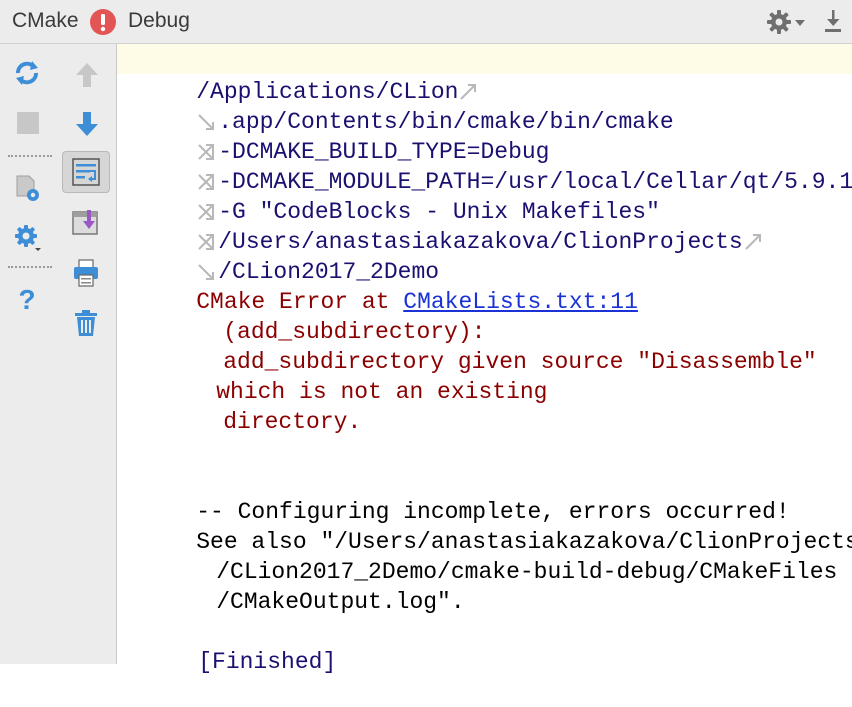 The image size is (852, 707). Describe the element at coordinates (310, 76) in the screenshot. I see `console-line: /Applications/CLion` at that location.